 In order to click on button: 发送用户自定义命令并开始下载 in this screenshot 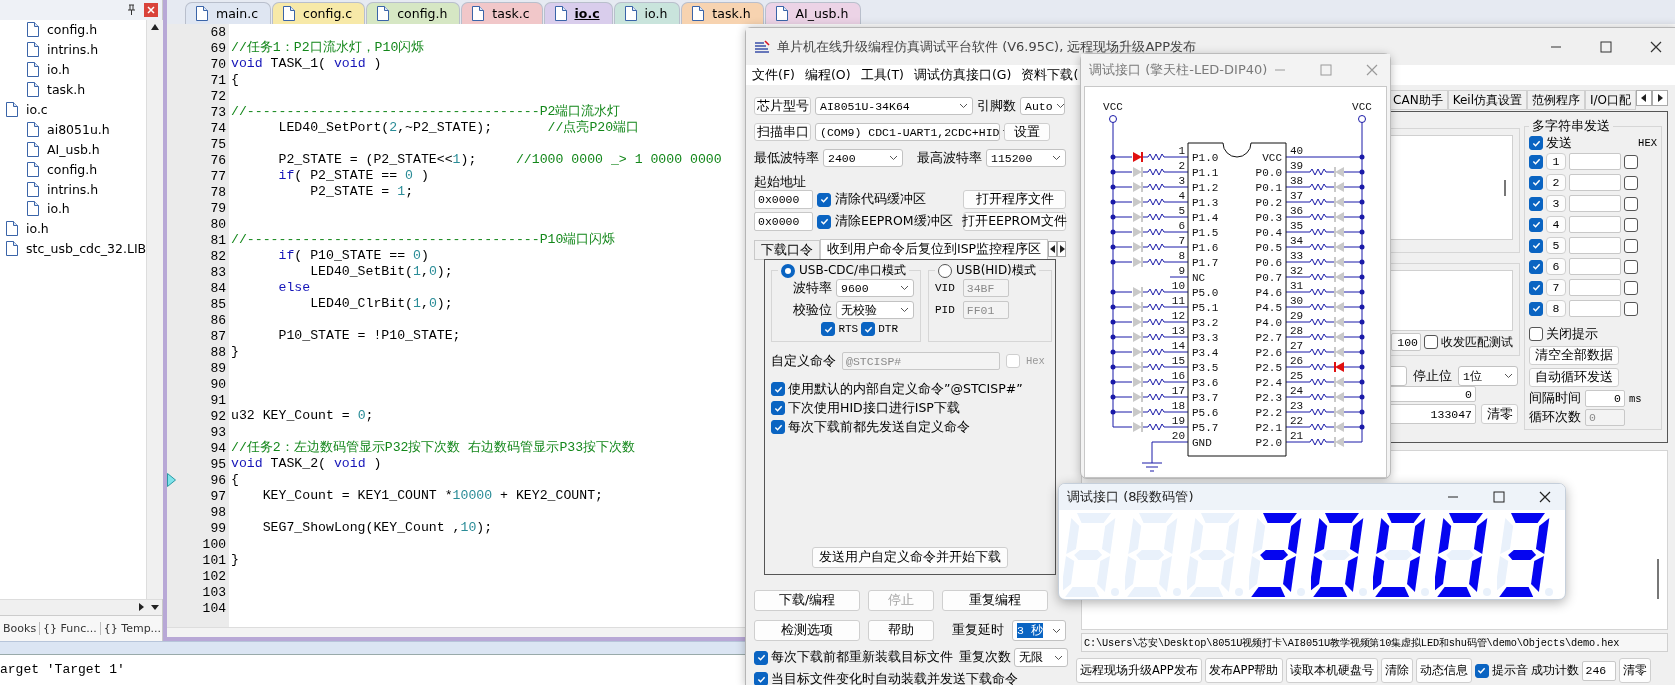, I will do `click(910, 557)`.